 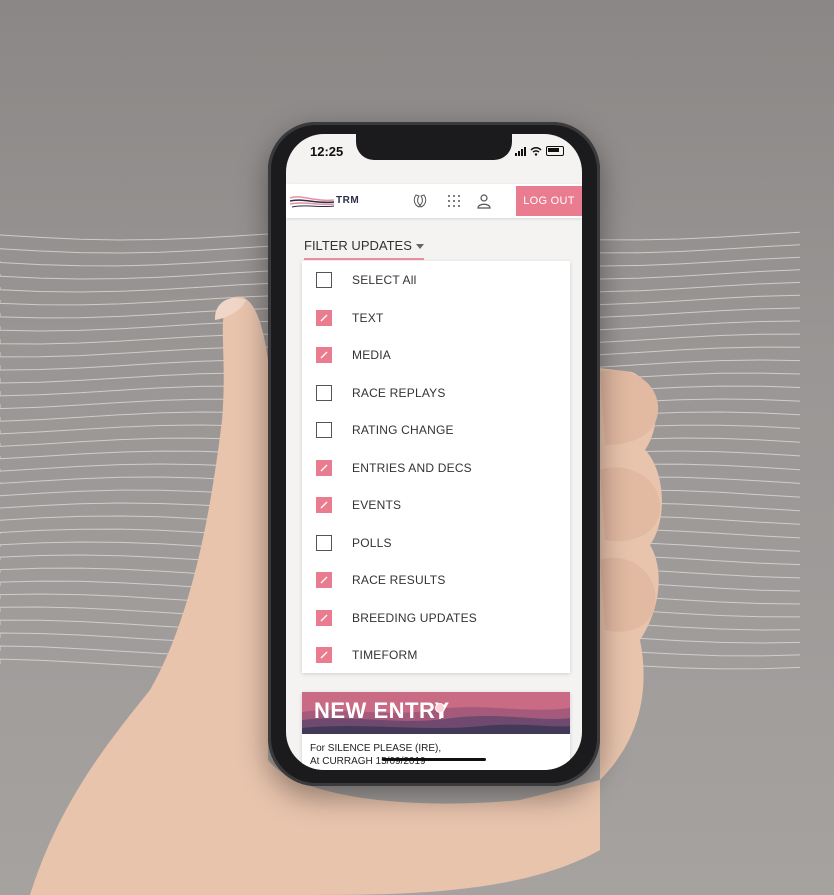 What do you see at coordinates (368, 317) in the screenshot?
I see `filter-item-label: TEXT` at bounding box center [368, 317].